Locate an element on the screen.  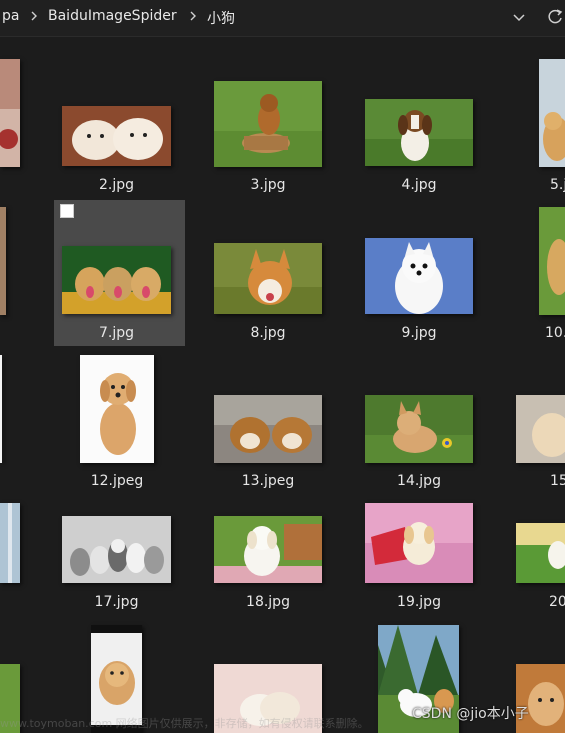
file-label-12: 12.jpeg is located at coordinates (117, 481).